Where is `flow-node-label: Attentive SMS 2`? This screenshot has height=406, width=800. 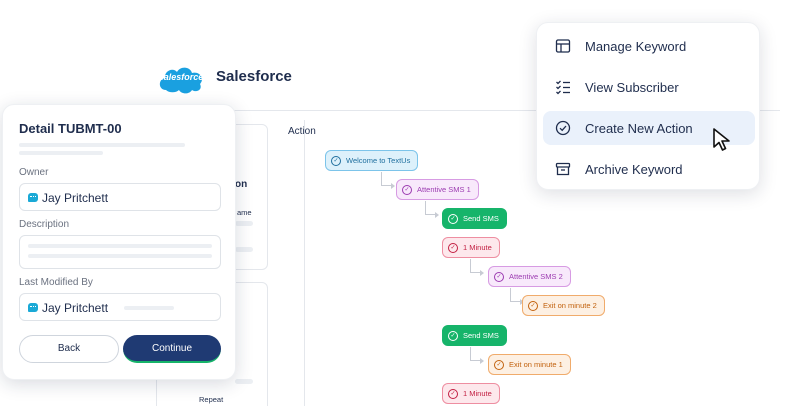
flow-node-label: Attentive SMS 2 is located at coordinates (536, 276).